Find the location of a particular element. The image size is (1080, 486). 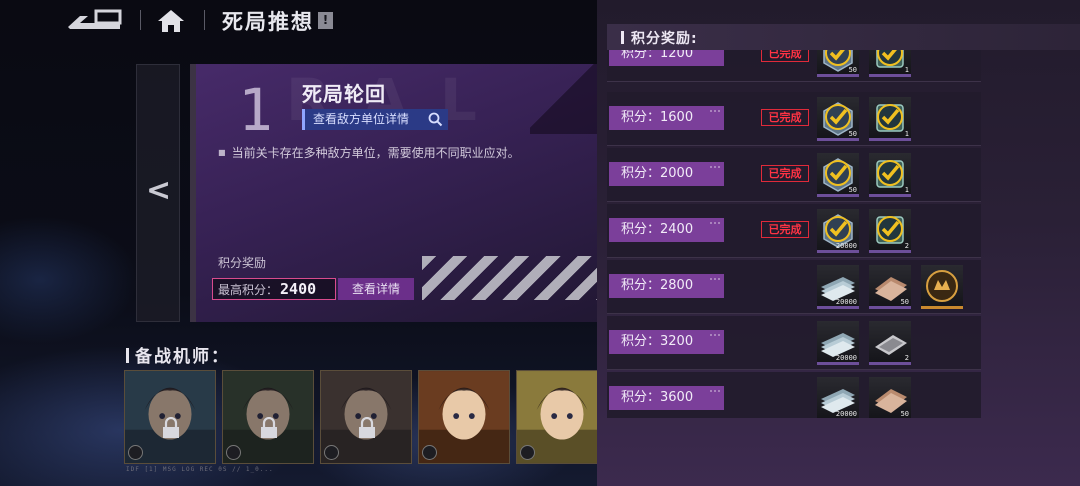

reward-threshold-label: 积分：3600 is located at coordinates (666, 398).